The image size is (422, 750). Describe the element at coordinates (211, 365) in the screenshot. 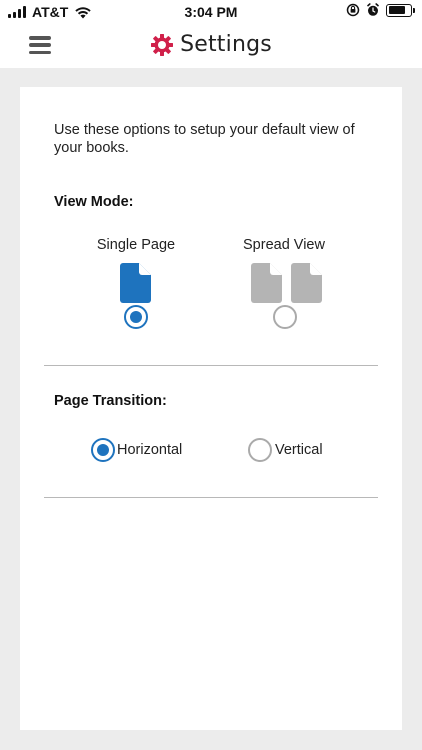

I see `section-divider` at that location.